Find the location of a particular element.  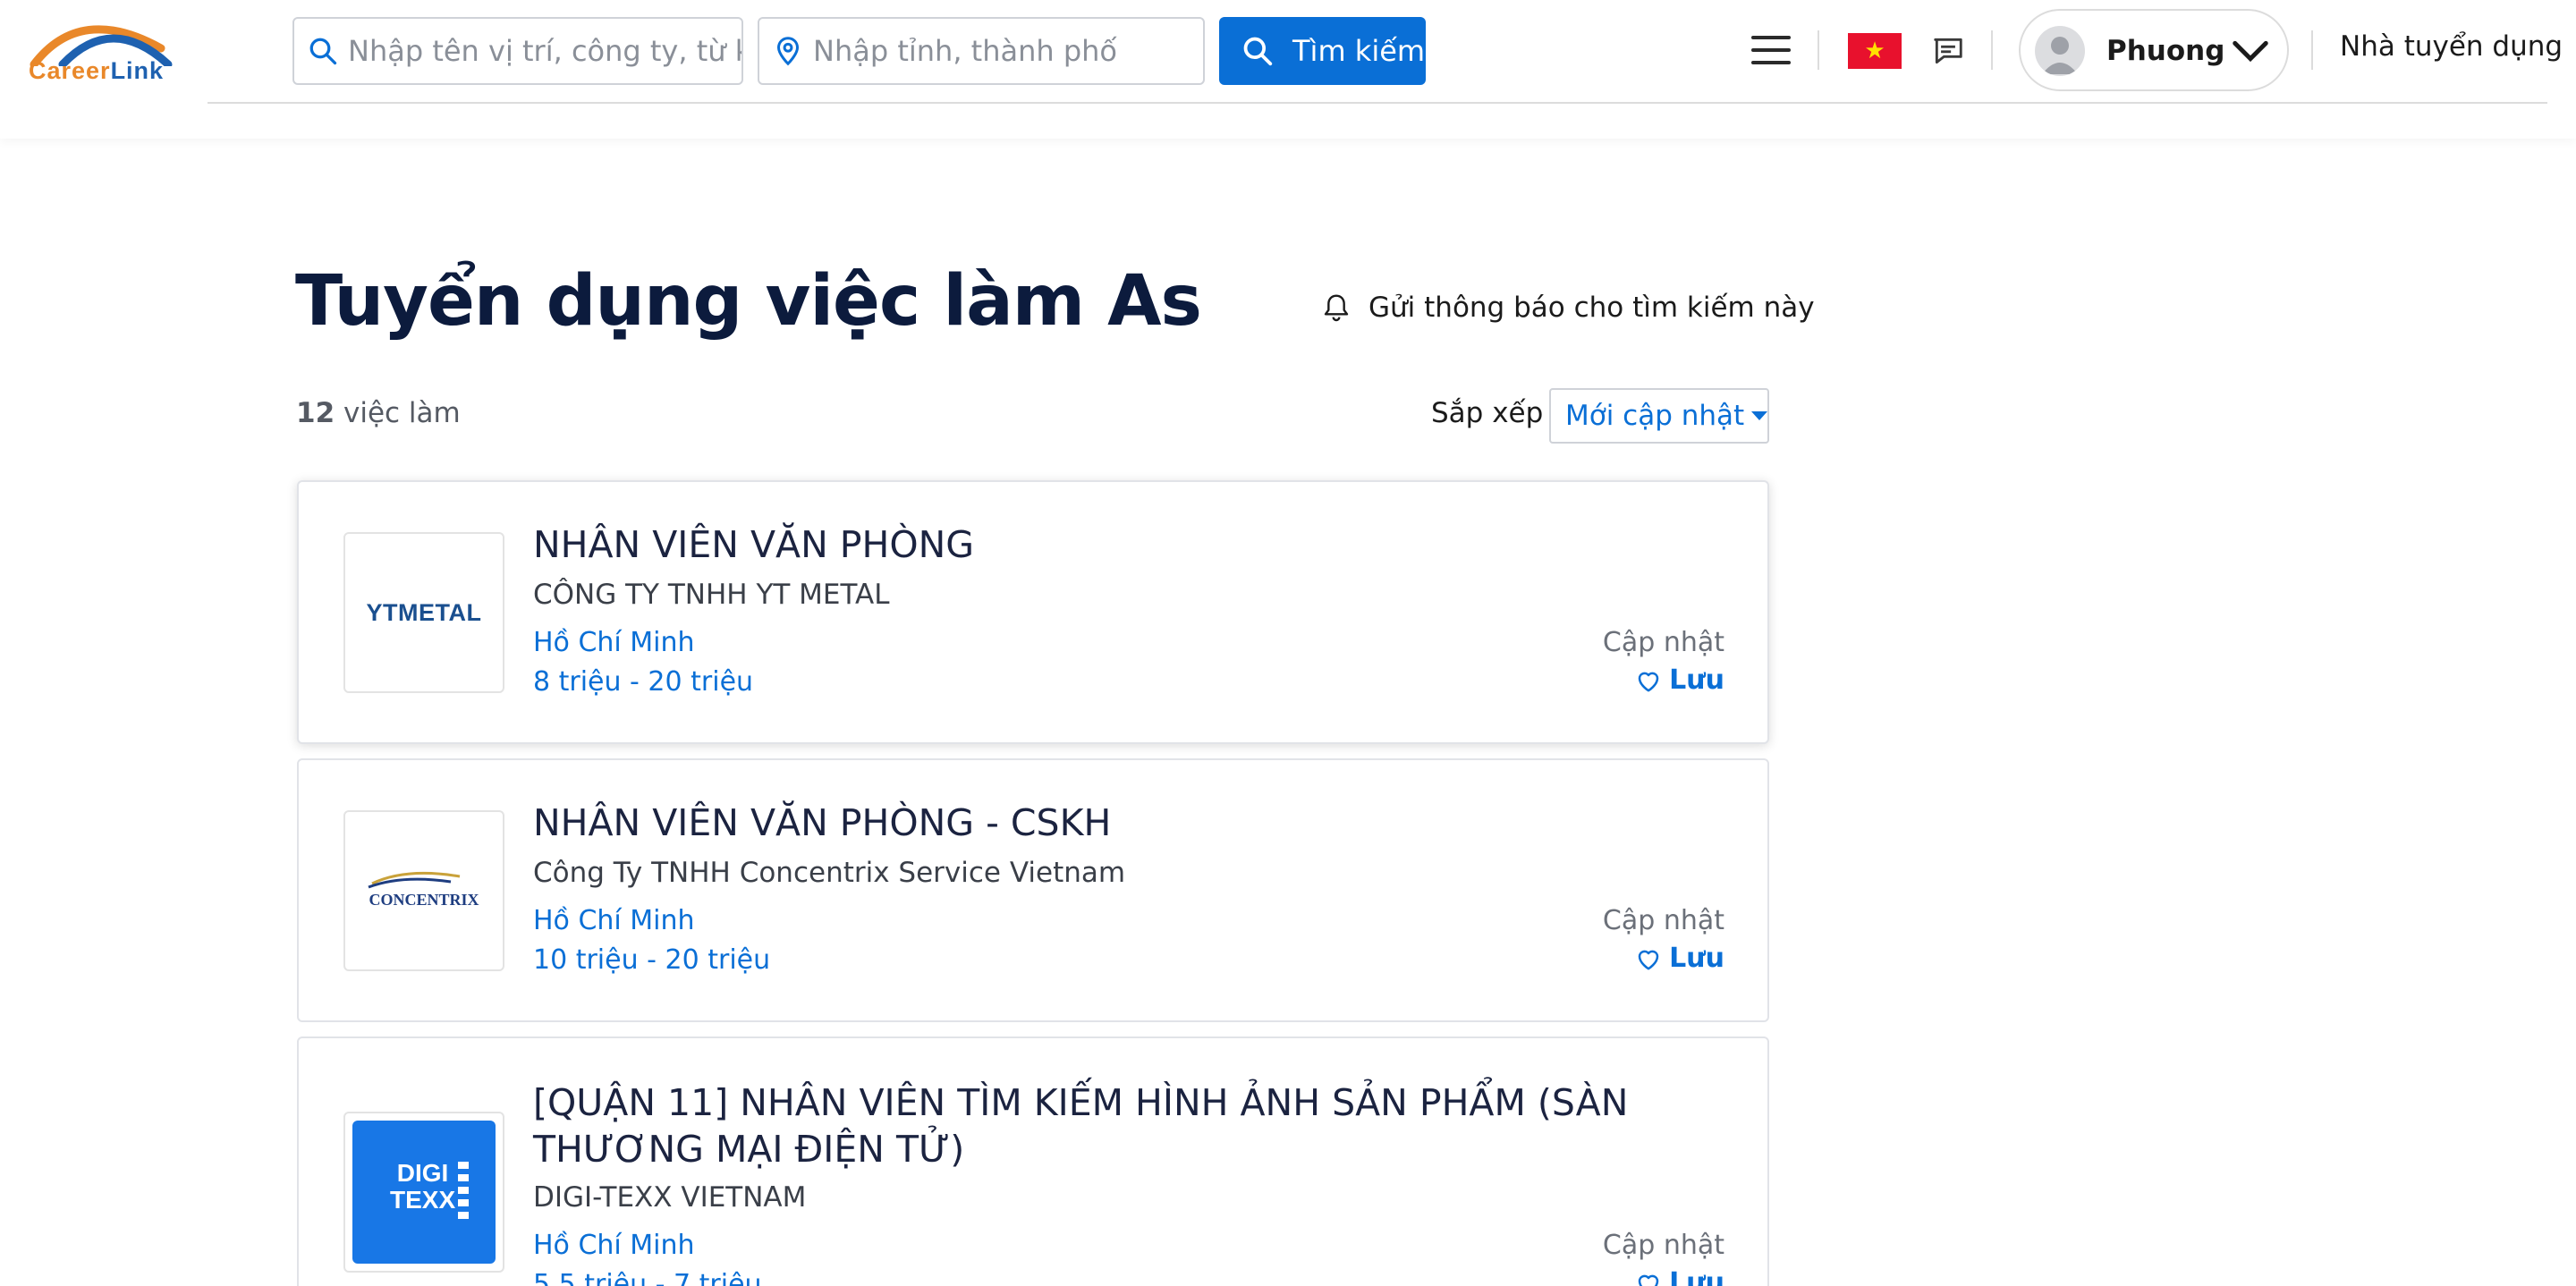

sort-value: Mới cập nhật is located at coordinates (1655, 416).